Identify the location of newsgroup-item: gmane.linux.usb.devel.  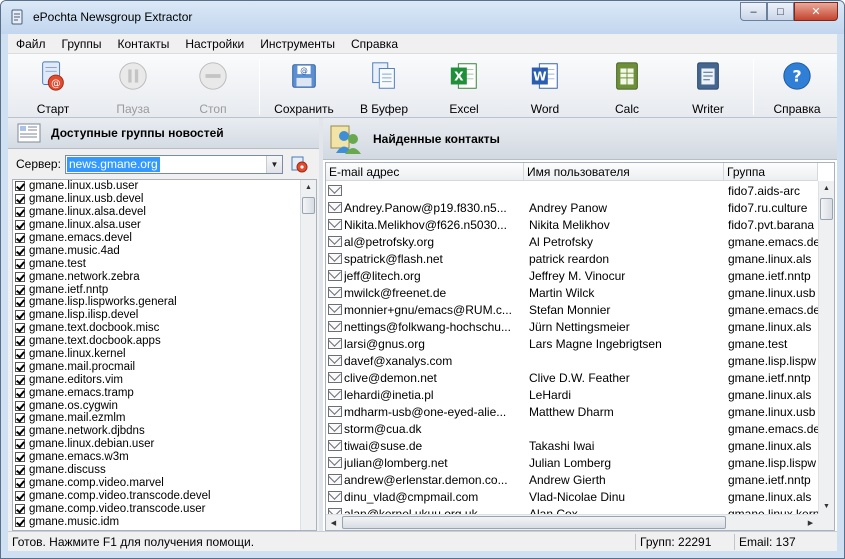
(164, 199).